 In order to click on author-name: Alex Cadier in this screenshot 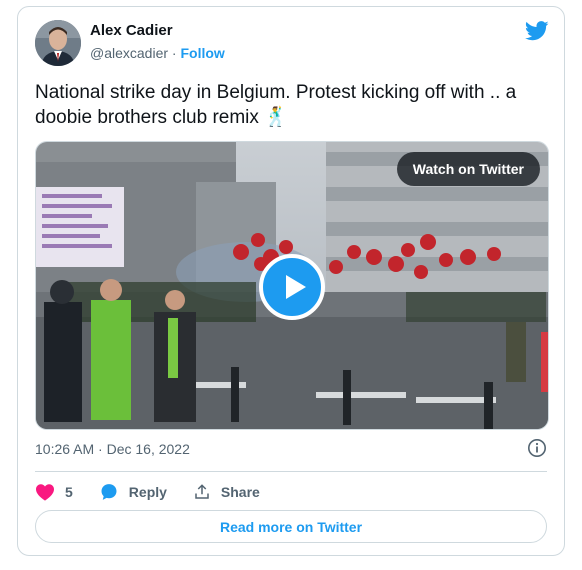, I will do `click(131, 30)`.